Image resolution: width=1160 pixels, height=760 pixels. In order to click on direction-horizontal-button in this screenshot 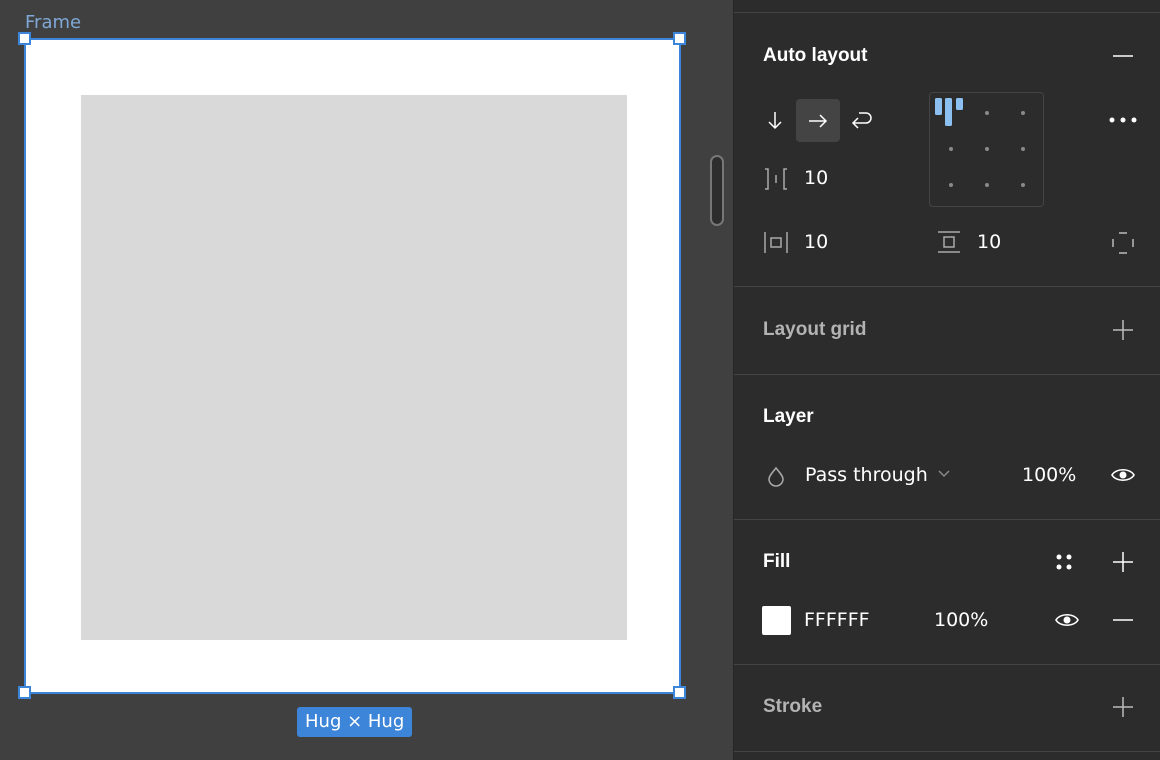, I will do `click(818, 120)`.